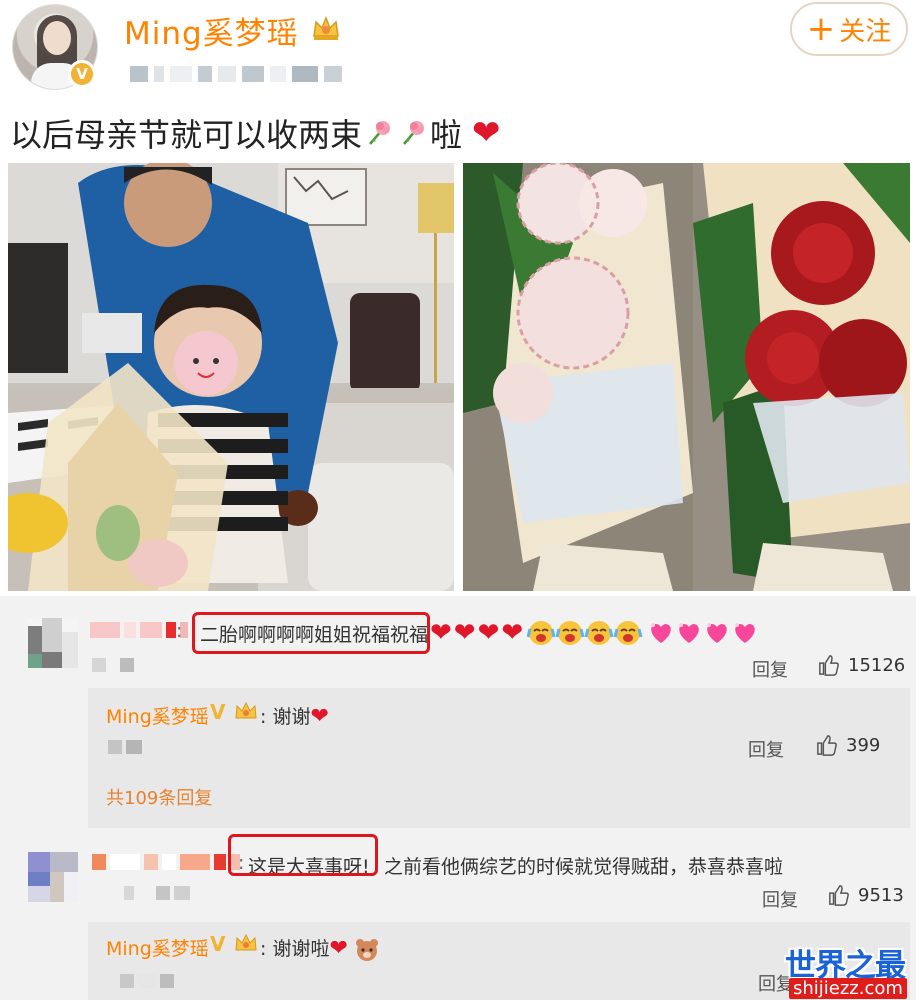 This screenshot has width=916, height=1000. I want to click on comment-emoji-row: ❤❤❤❤, so click(594, 633).